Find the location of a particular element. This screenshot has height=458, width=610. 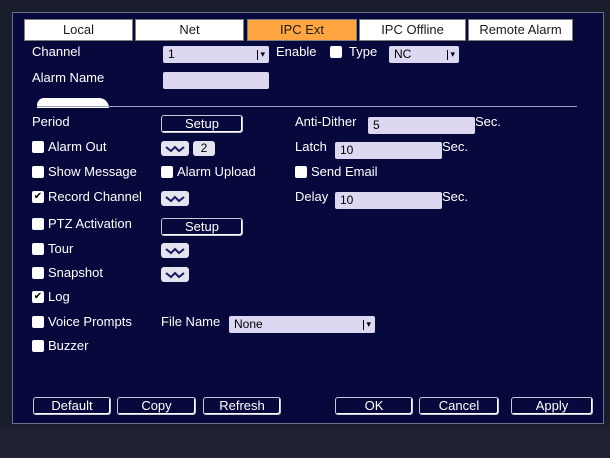

show-message-label: Show Message is located at coordinates (92, 171).